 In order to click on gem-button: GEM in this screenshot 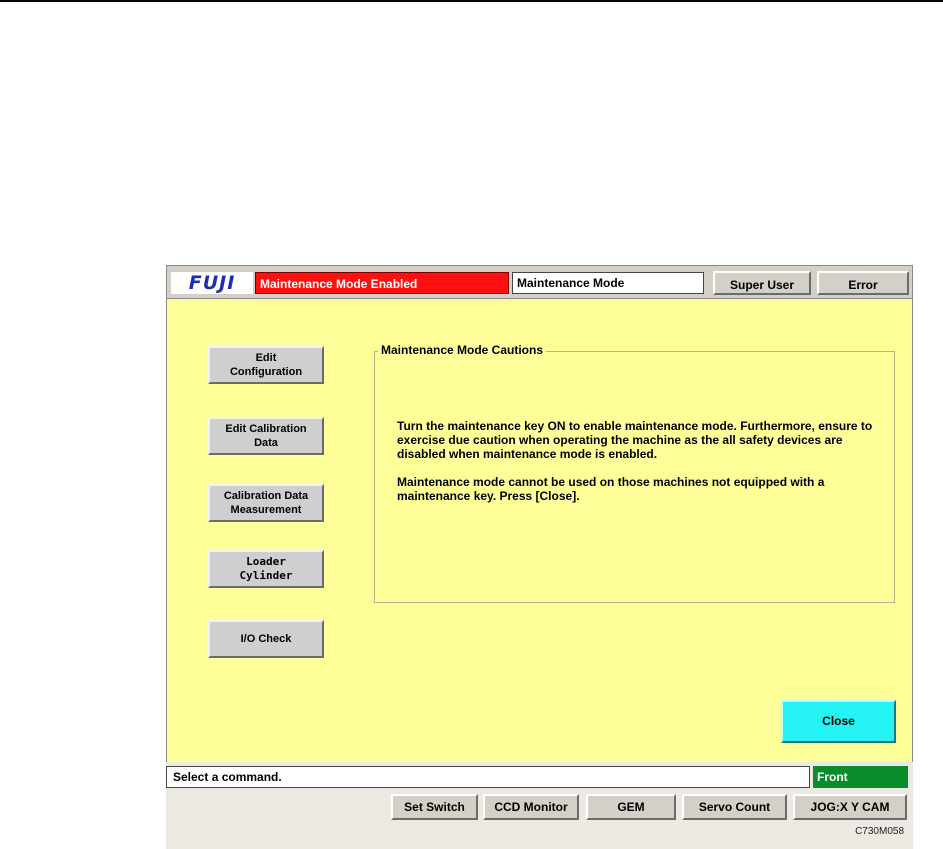, I will do `click(631, 807)`.